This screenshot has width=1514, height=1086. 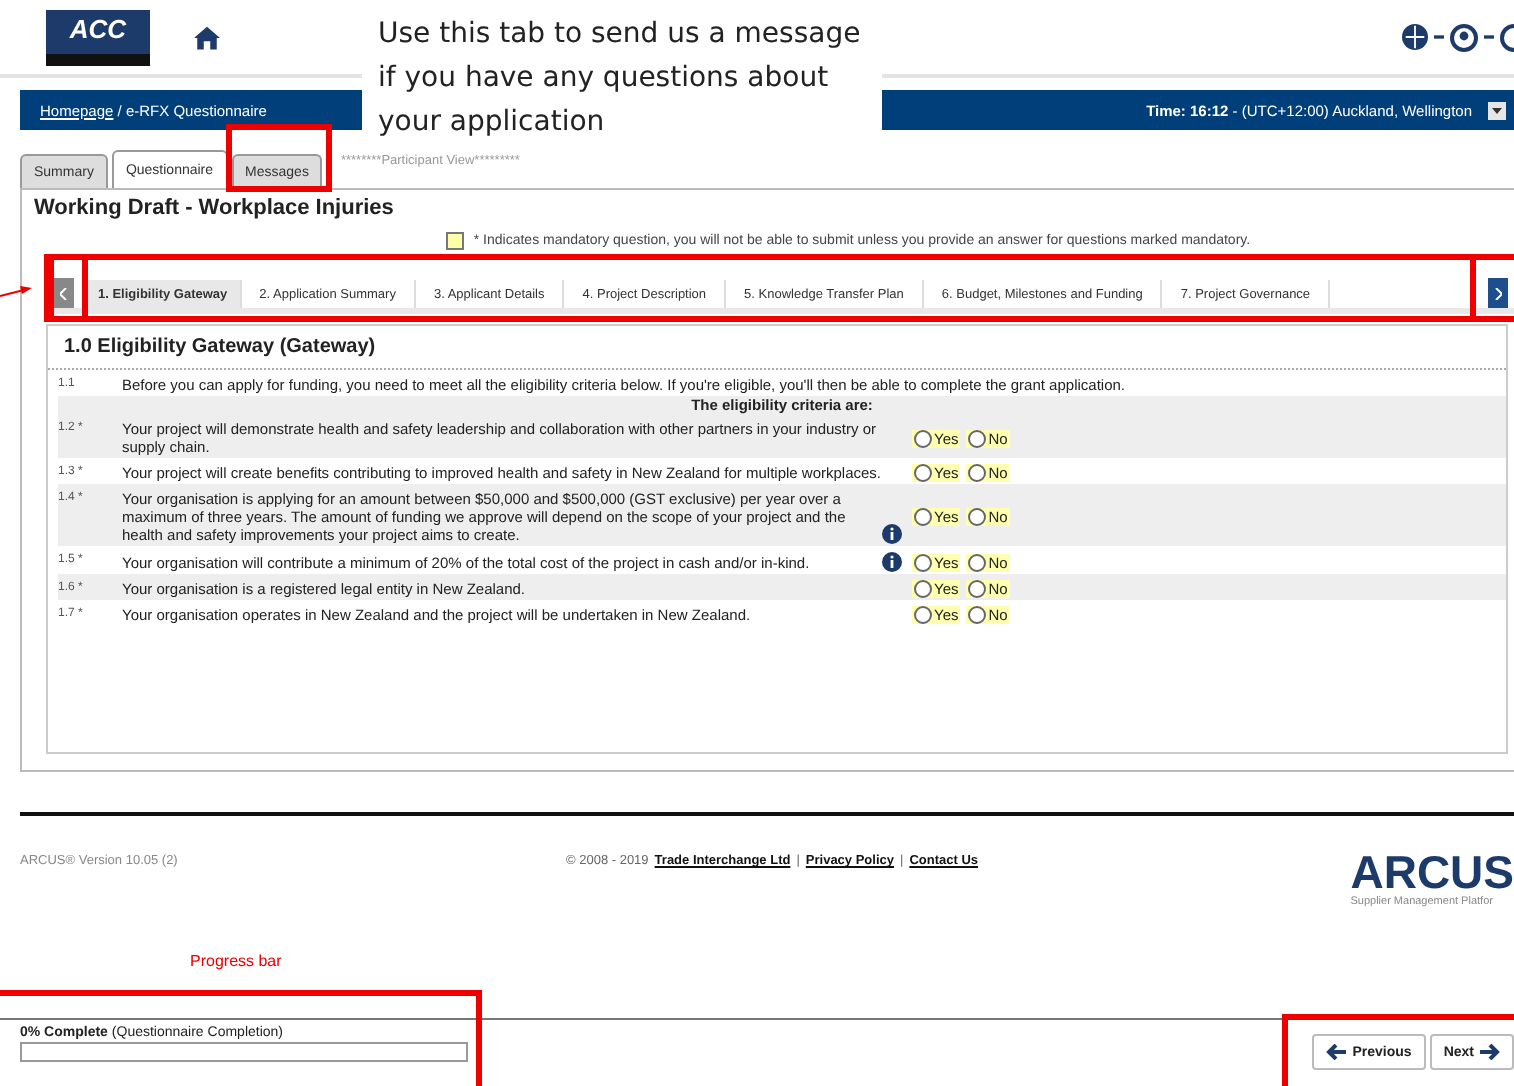 I want to click on scroll-left-button, so click(x=64, y=293).